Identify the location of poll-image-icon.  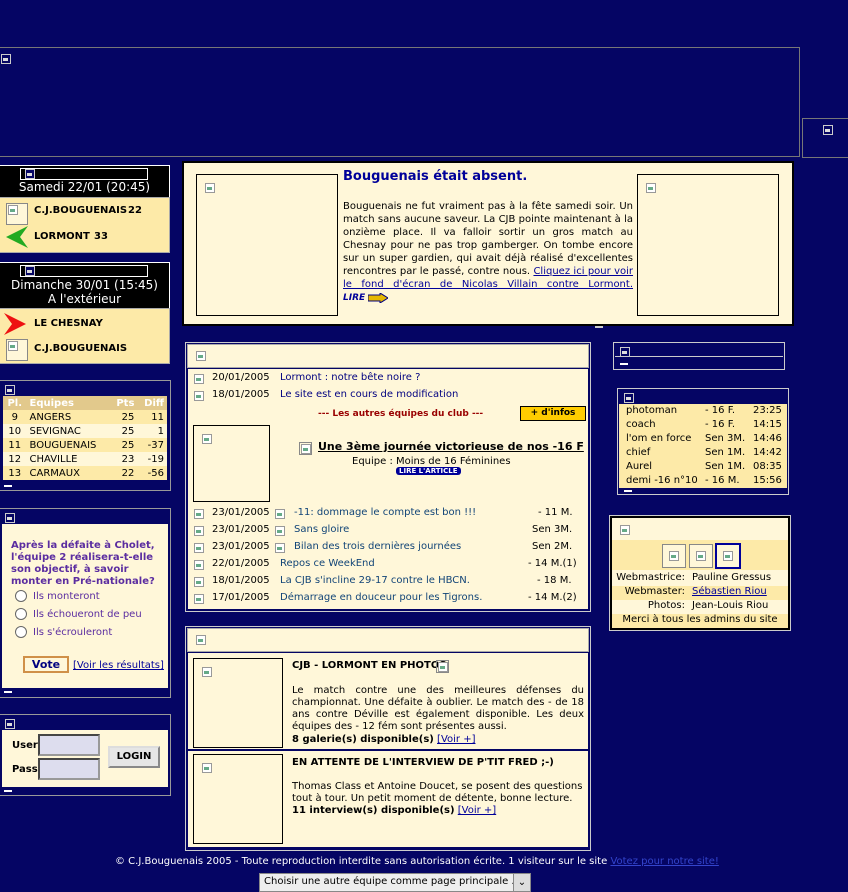
(9, 517).